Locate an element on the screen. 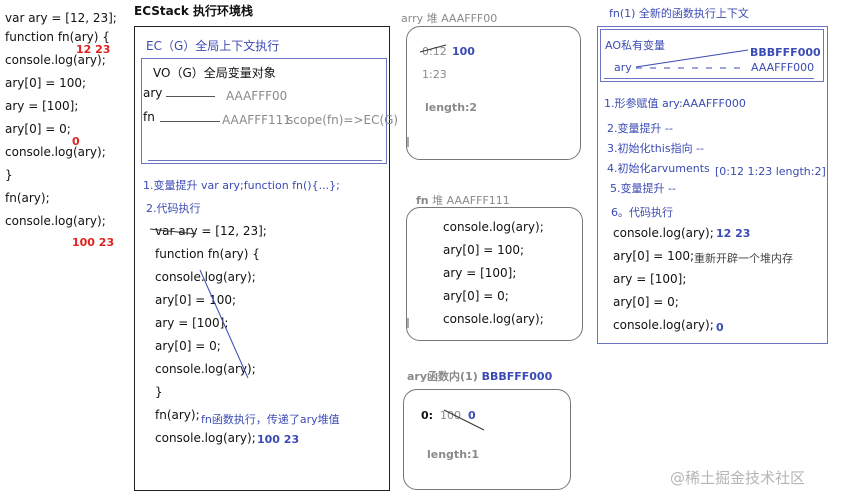 The image size is (846, 503). heap-ary-title: arry 堆 AAAFFF00 is located at coordinates (449, 18).